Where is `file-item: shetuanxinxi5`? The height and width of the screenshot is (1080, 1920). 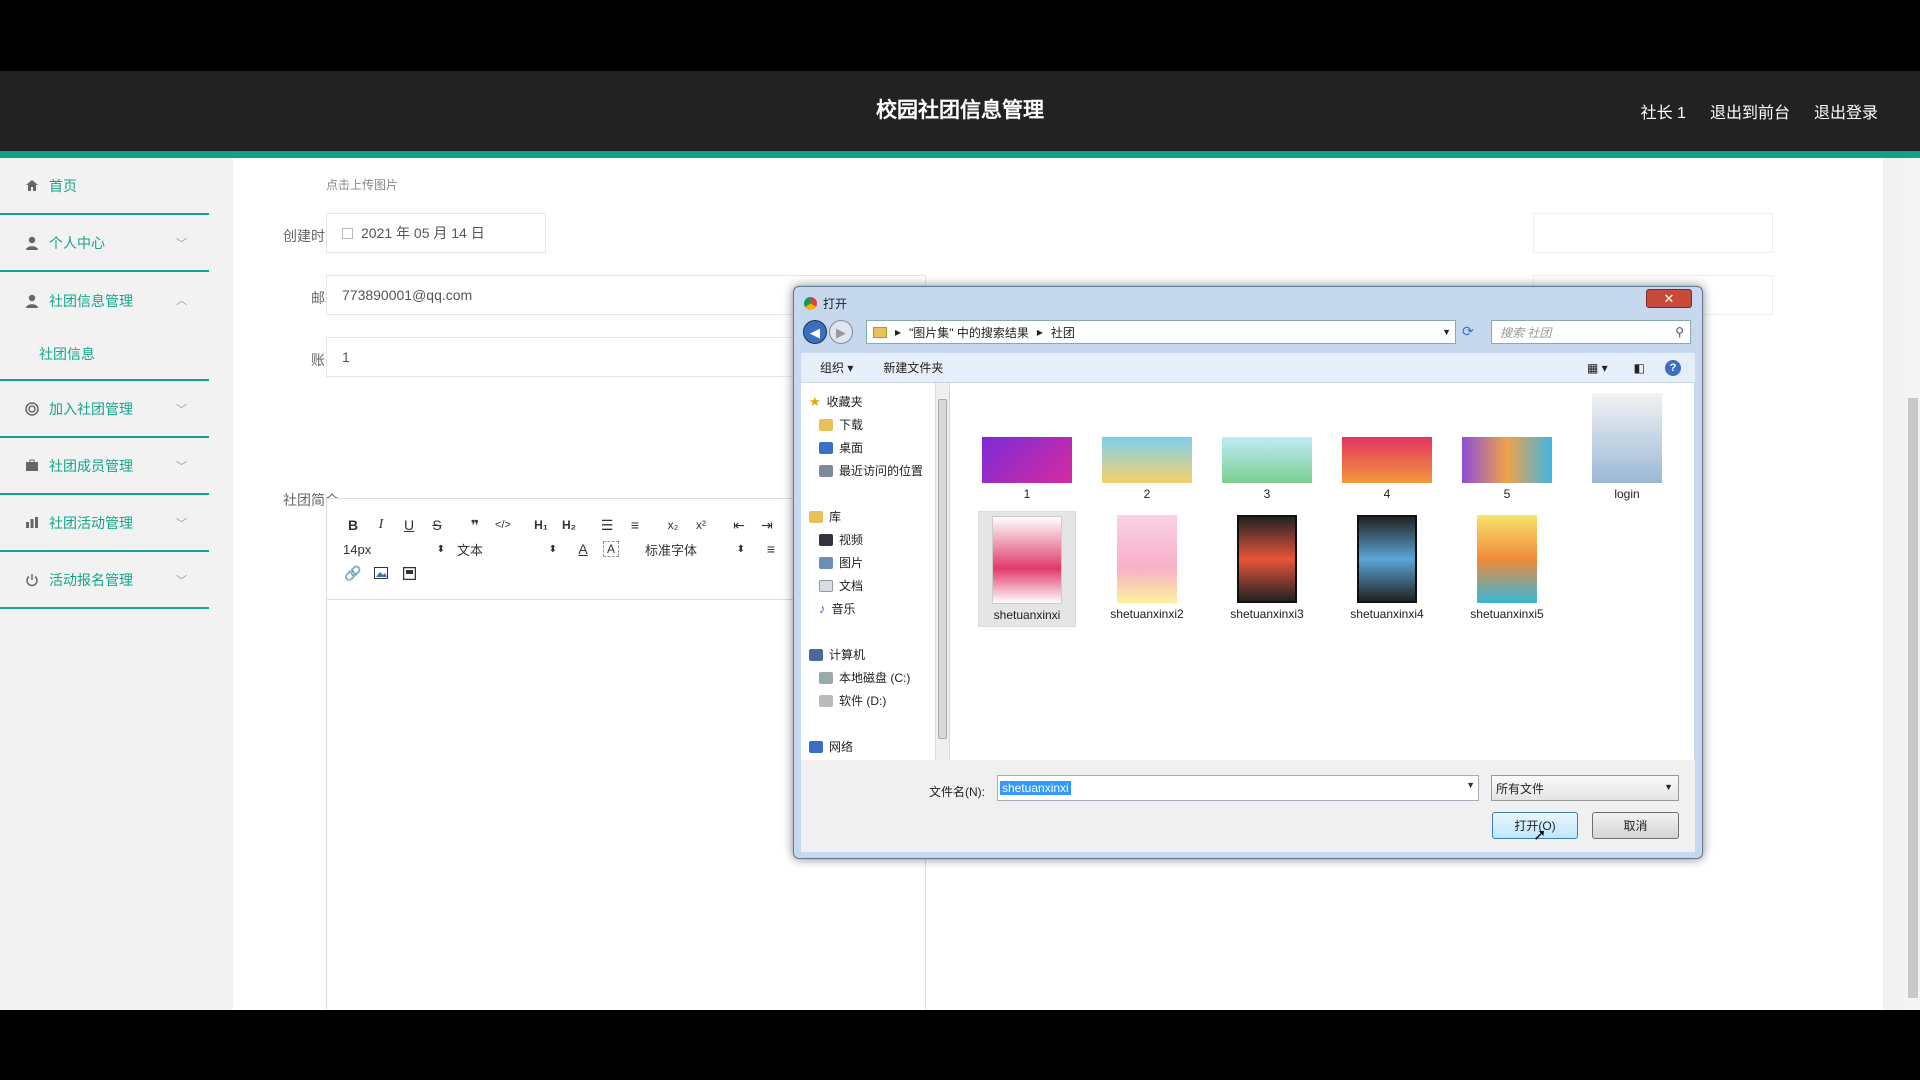 file-item: shetuanxinxi5 is located at coordinates (1507, 568).